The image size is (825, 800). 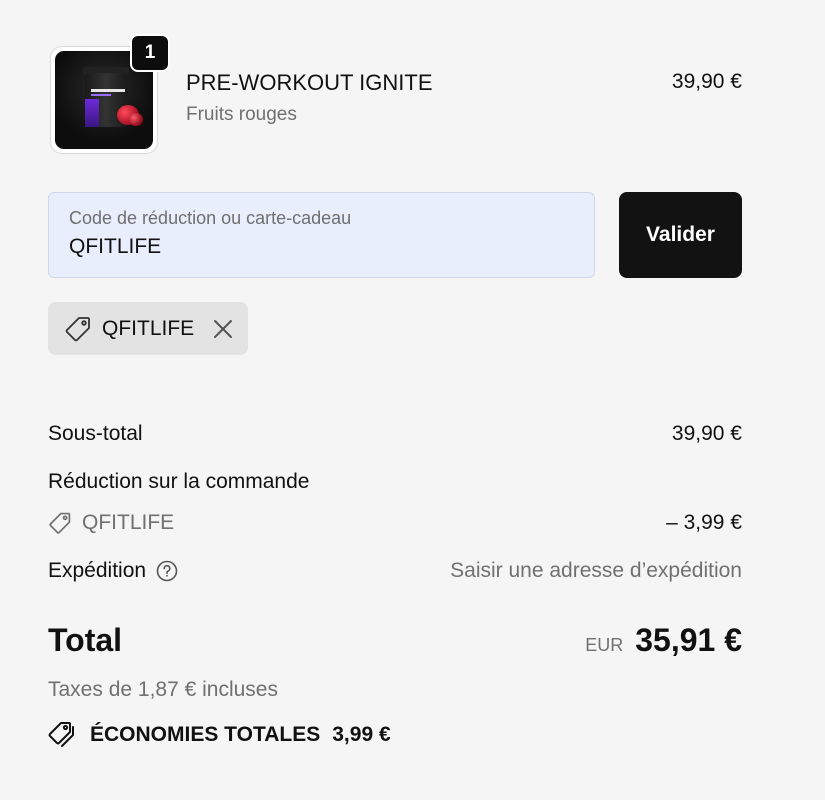 I want to click on subtotal-label: Sous-total, so click(x=95, y=433).